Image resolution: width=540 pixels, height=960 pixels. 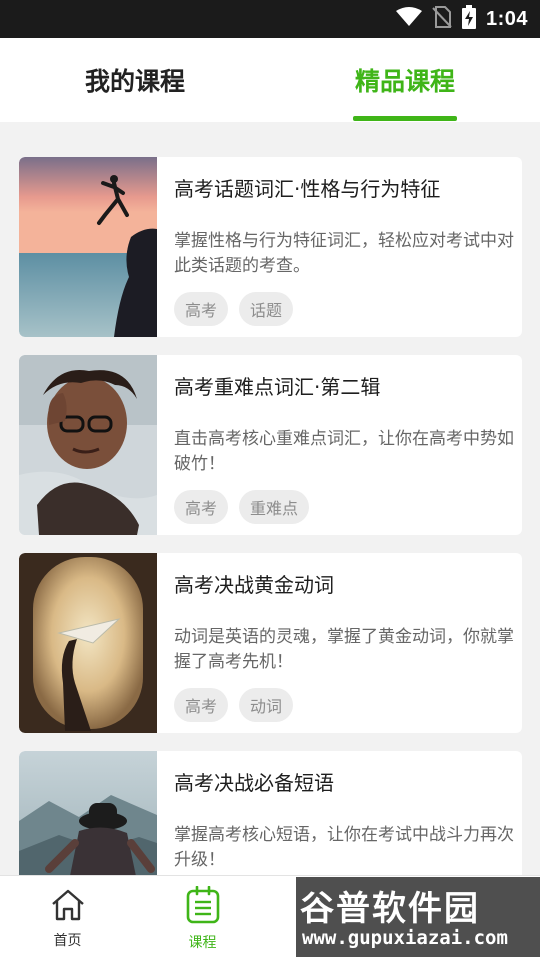 I want to click on course-tag: 动词, so click(x=266, y=705).